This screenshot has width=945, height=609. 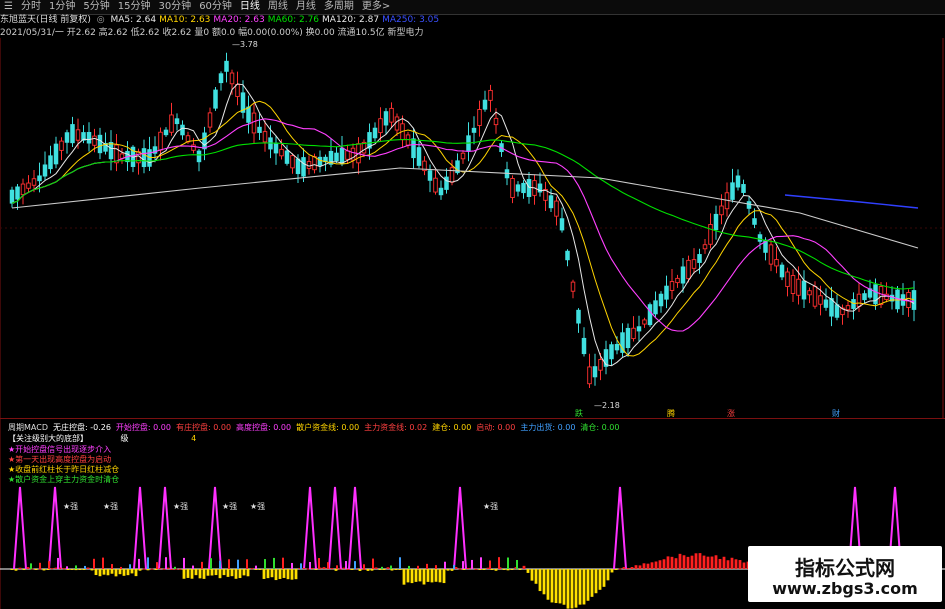 What do you see at coordinates (278, 7) in the screenshot?
I see `tab-7: 周线` at bounding box center [278, 7].